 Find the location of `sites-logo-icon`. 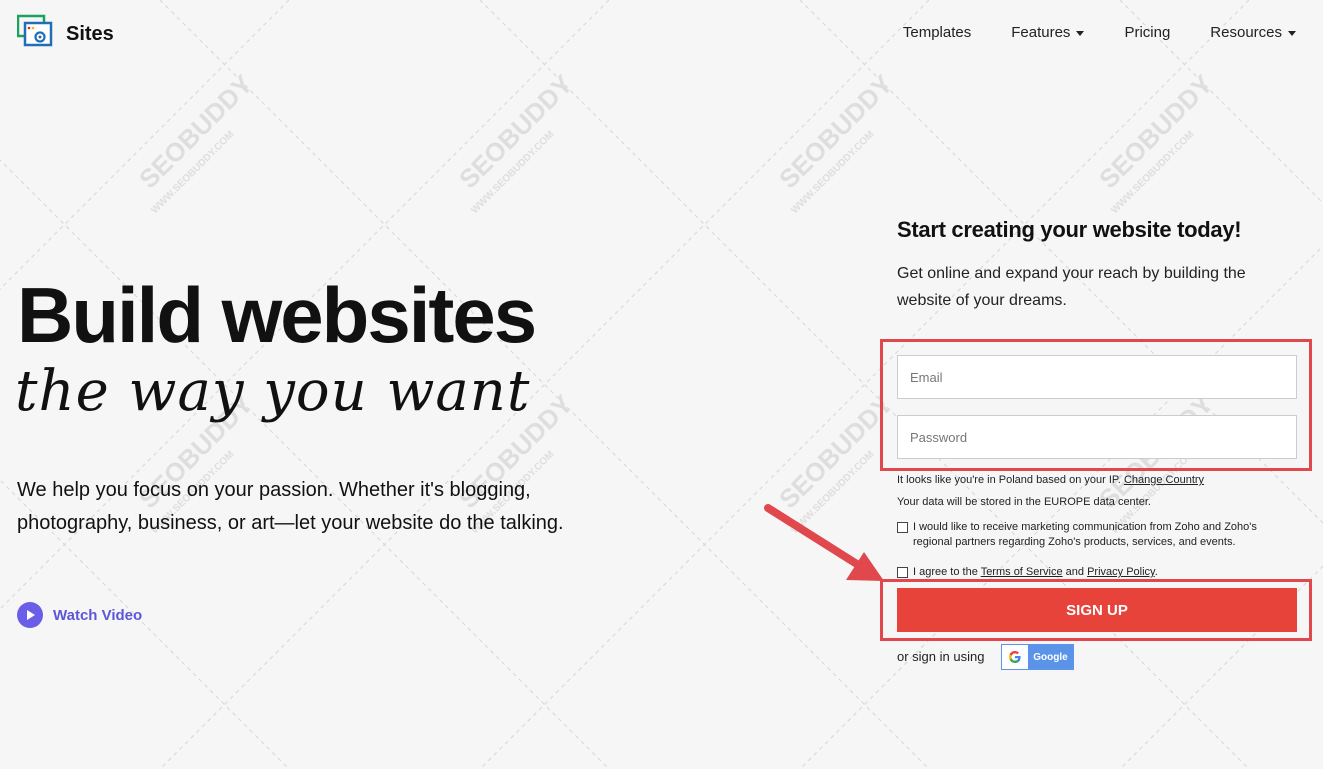

sites-logo-icon is located at coordinates (35, 30).